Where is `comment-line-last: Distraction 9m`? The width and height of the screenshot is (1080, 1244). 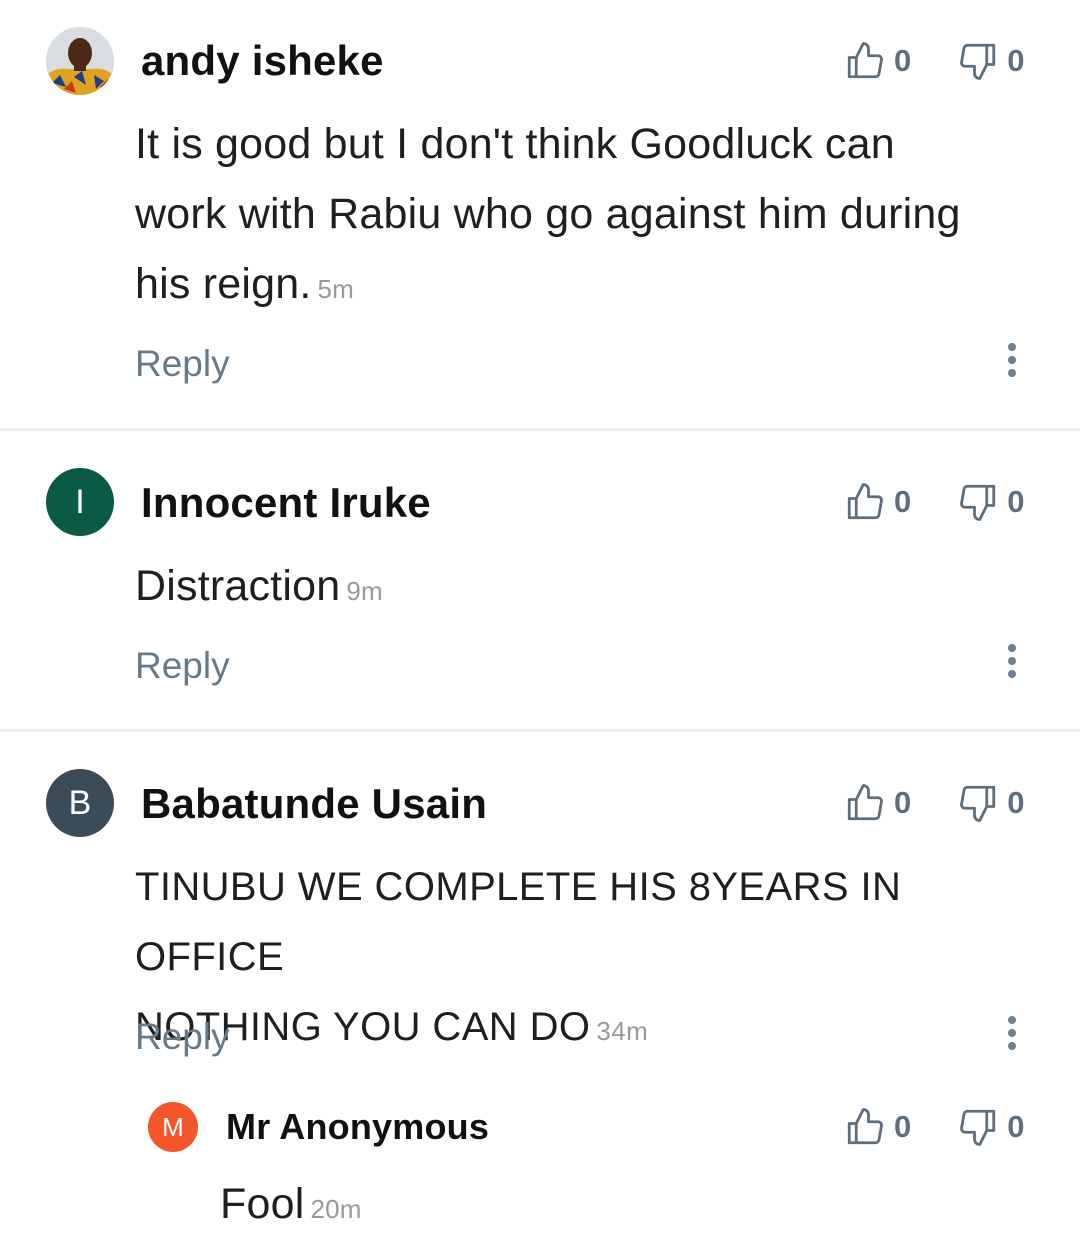 comment-line-last: Distraction 9m is located at coordinates (595, 588).